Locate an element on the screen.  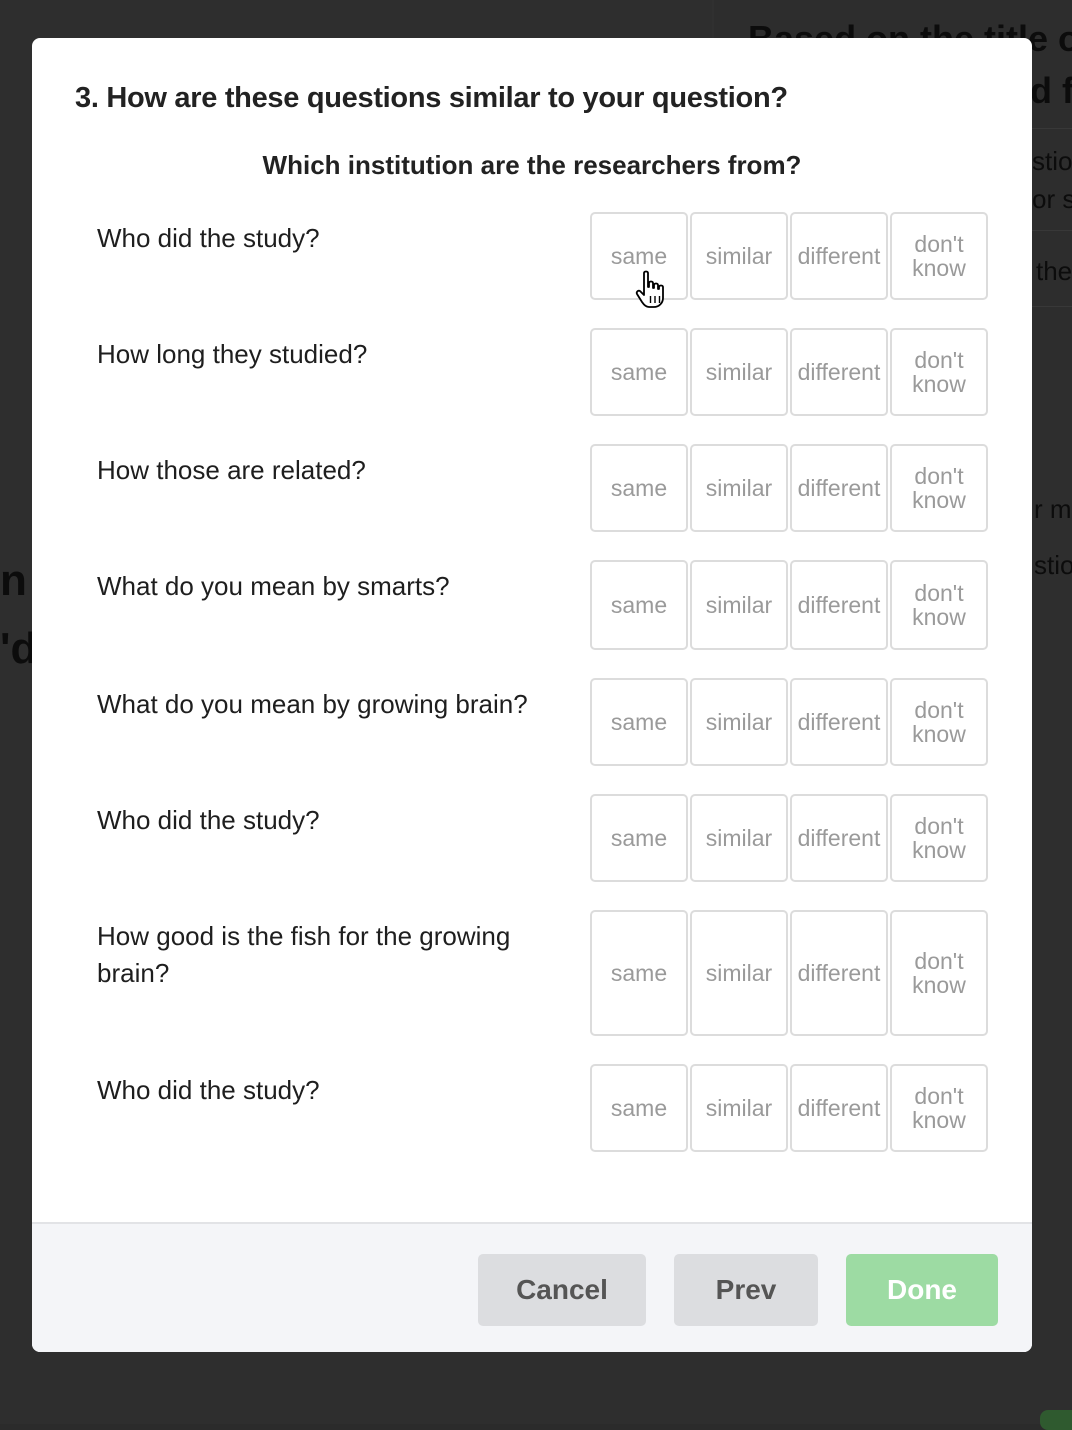
cancel-button: Cancel is located at coordinates (562, 1290).